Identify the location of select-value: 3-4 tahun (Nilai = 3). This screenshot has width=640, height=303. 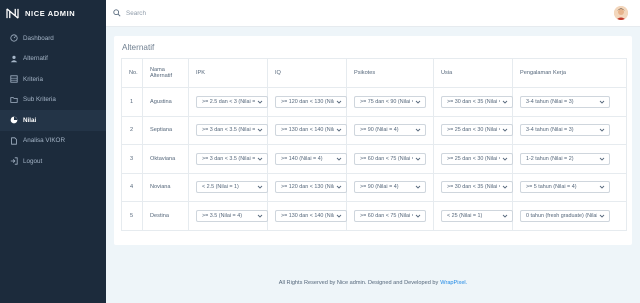
(550, 101).